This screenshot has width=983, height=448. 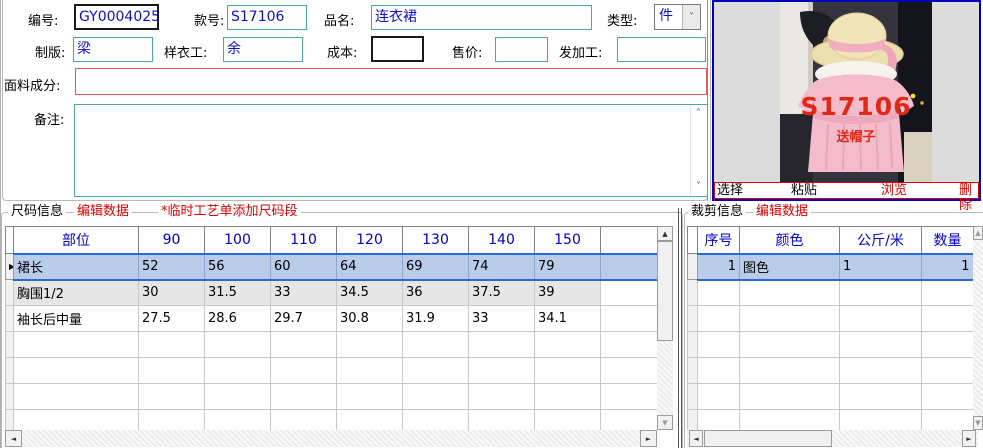 I want to click on price-input, so click(x=521, y=49).